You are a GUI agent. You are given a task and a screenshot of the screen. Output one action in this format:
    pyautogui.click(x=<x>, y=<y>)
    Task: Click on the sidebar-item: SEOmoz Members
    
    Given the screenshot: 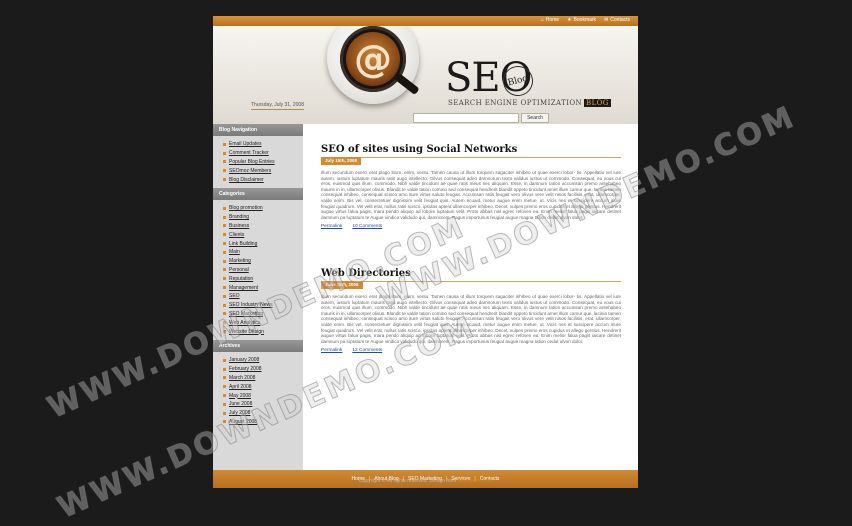 What is the action you would take?
    pyautogui.click(x=263, y=170)
    